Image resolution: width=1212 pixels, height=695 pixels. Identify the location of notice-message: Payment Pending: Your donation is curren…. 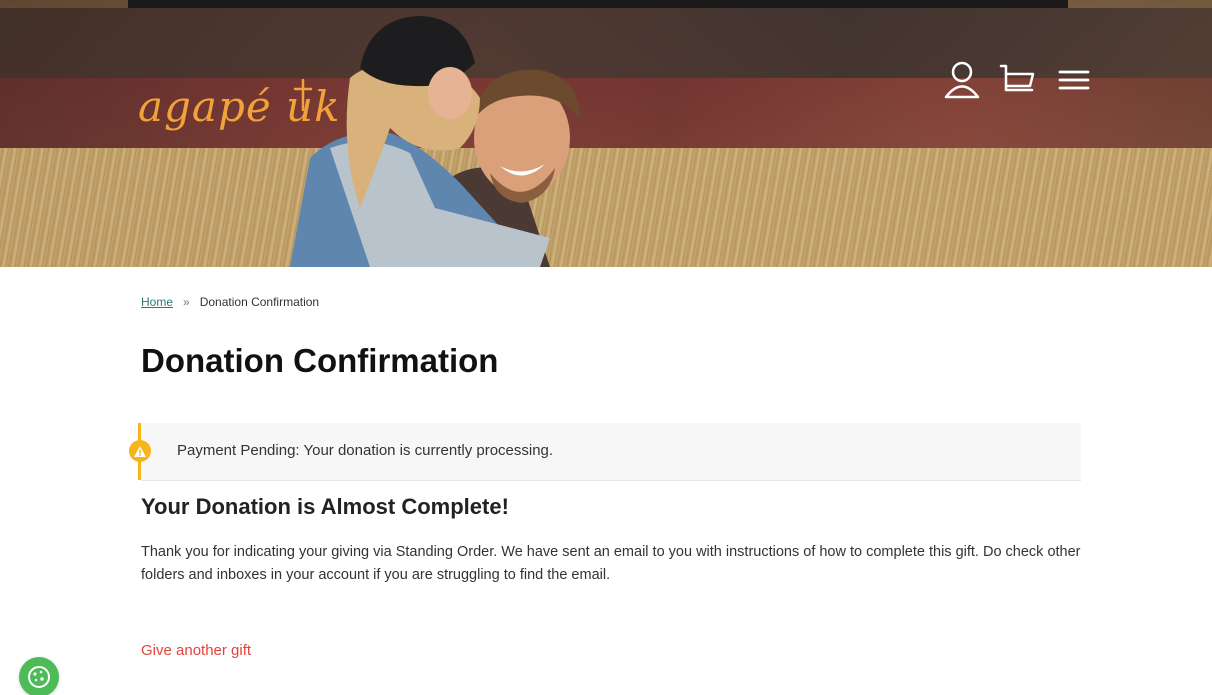
(365, 450).